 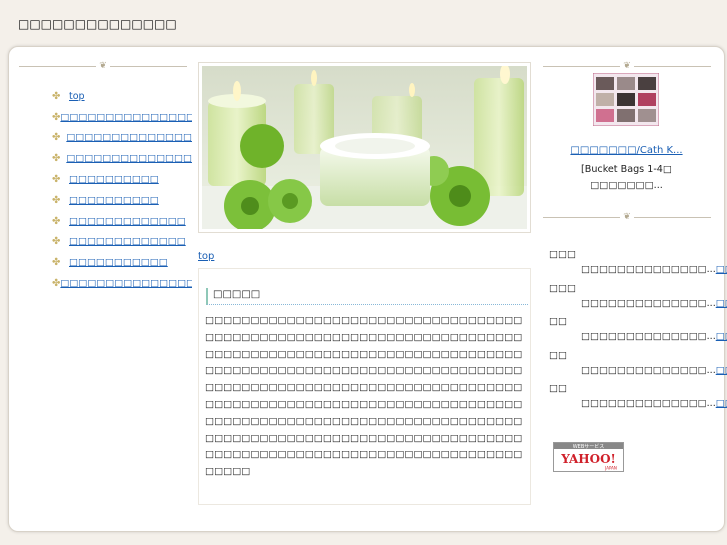 I want to click on sidebar-item: ✤ □□□□□□□□□□□, so click(x=122, y=262).